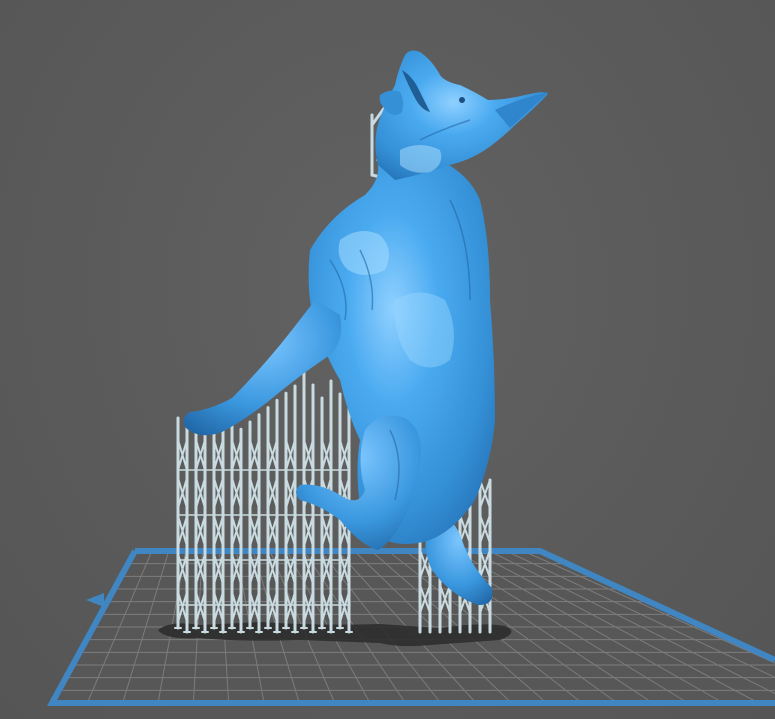 This screenshot has height=719, width=775. What do you see at coordinates (421, 159) in the screenshot?
I see `dog-highlight-neck` at bounding box center [421, 159].